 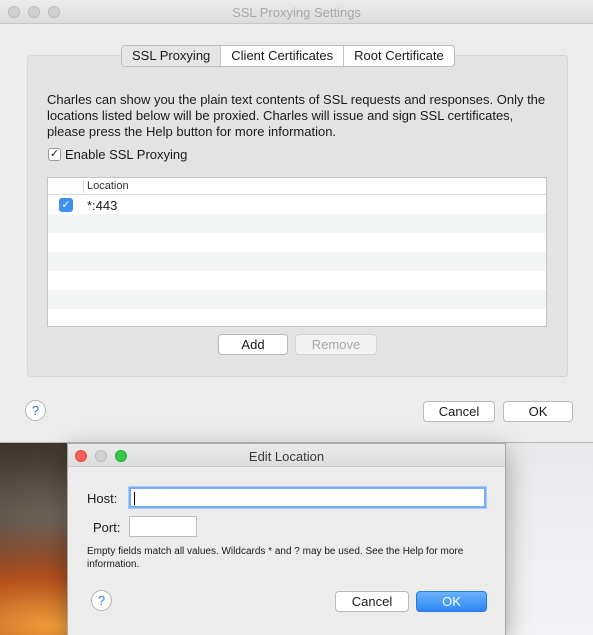 I want to click on remove-button: Remove, so click(x=336, y=344).